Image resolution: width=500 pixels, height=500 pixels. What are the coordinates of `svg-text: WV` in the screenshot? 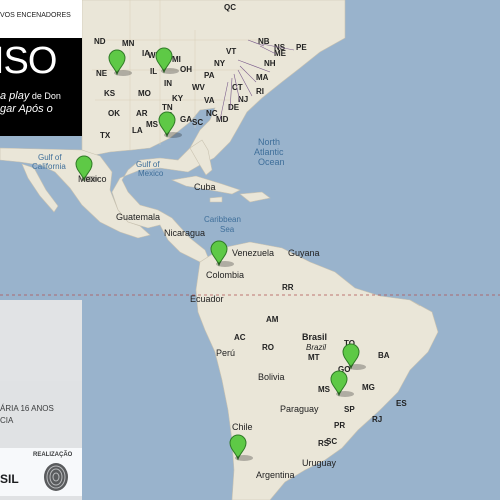 It's located at (199, 87).